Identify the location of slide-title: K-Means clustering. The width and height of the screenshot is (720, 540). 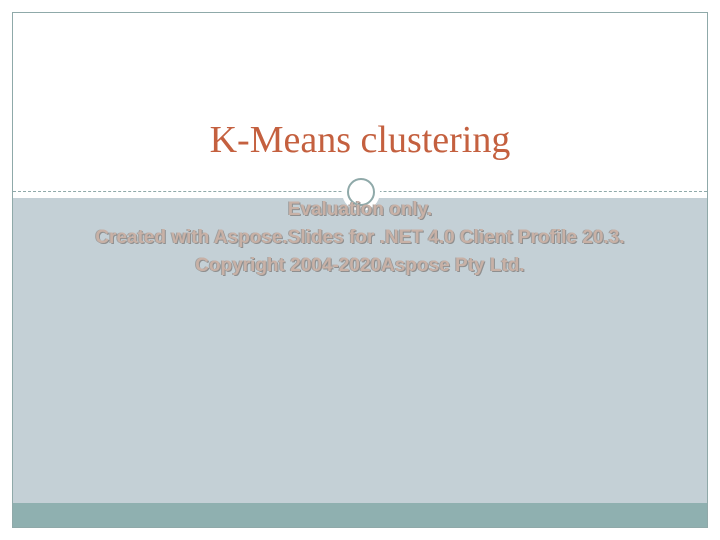
(360, 140).